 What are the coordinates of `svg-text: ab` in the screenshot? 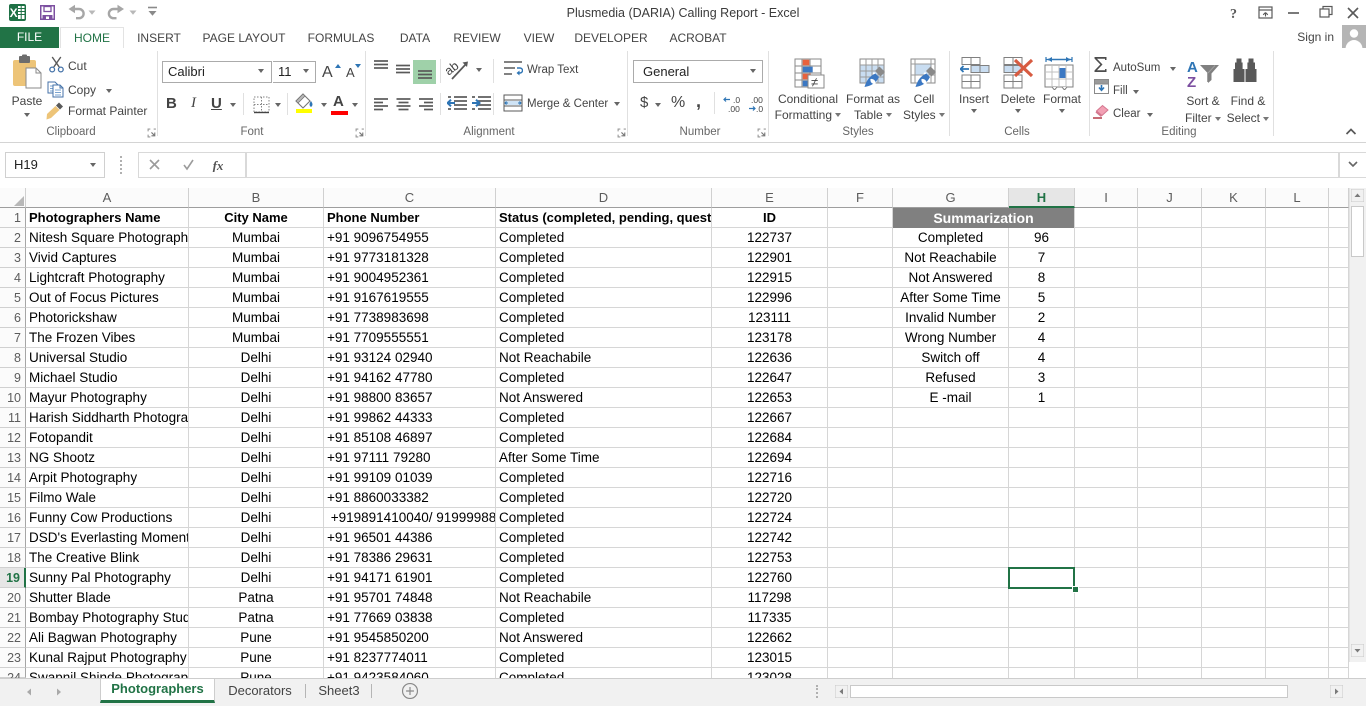 It's located at (454, 69).